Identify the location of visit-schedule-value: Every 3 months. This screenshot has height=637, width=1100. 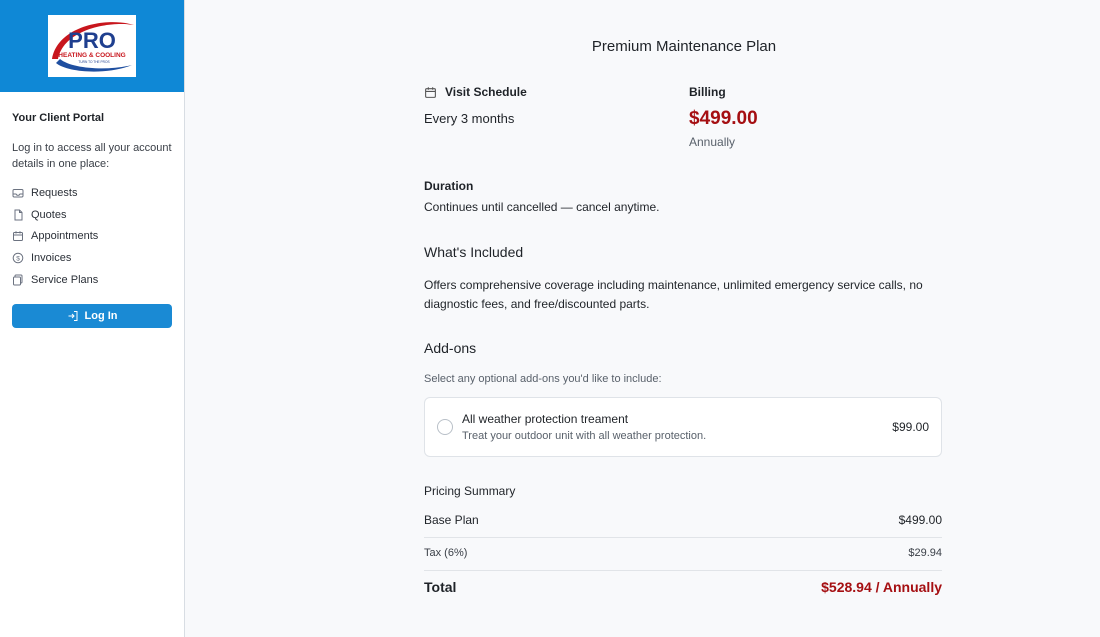
(469, 118).